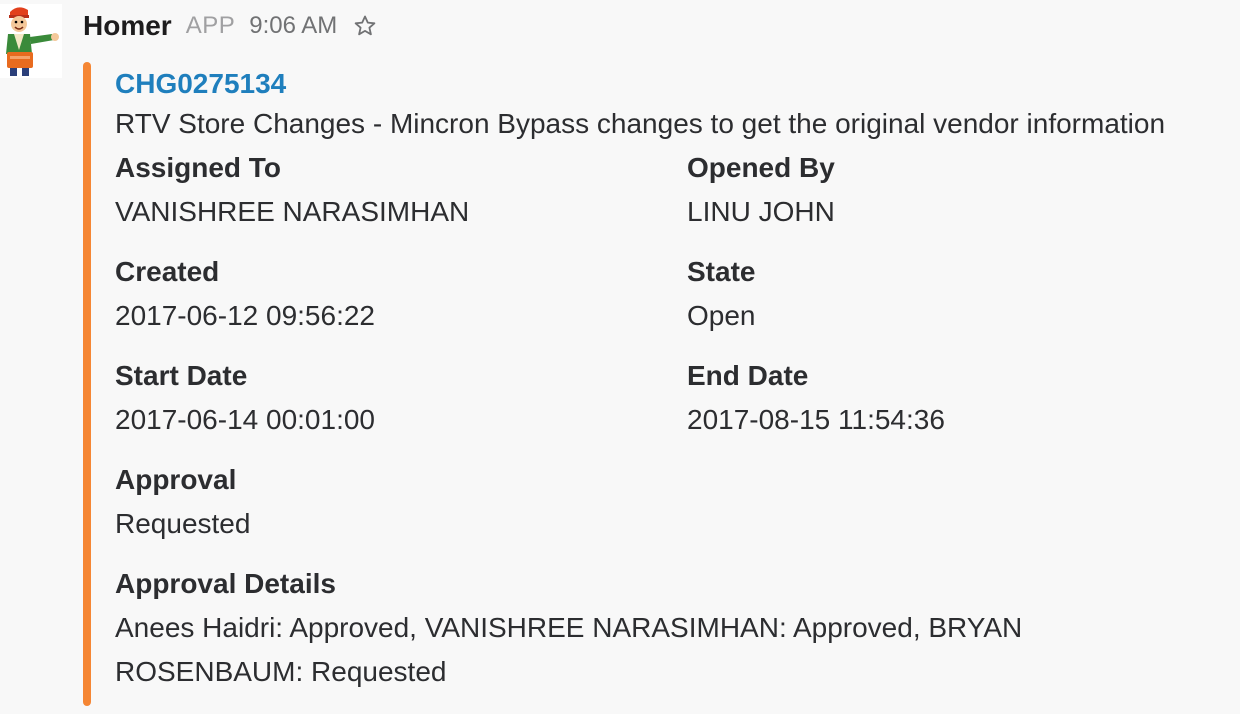  Describe the element at coordinates (721, 271) in the screenshot. I see `field-title: State` at that location.